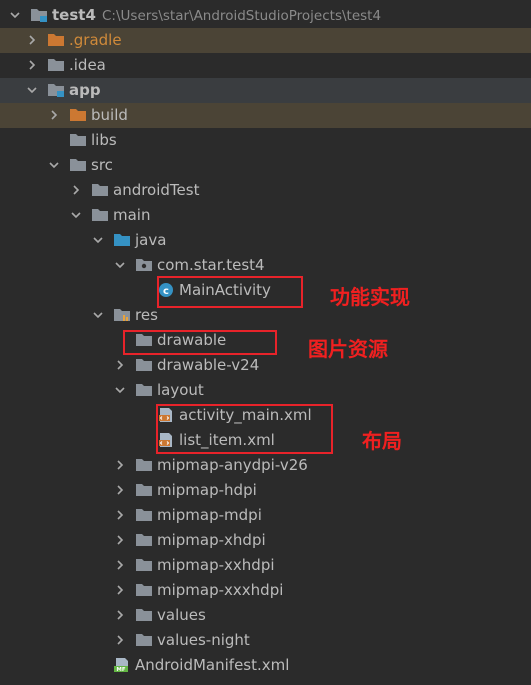 Image resolution: width=531 pixels, height=685 pixels. What do you see at coordinates (200, 342) in the screenshot?
I see `highlight-box-drawable` at bounding box center [200, 342].